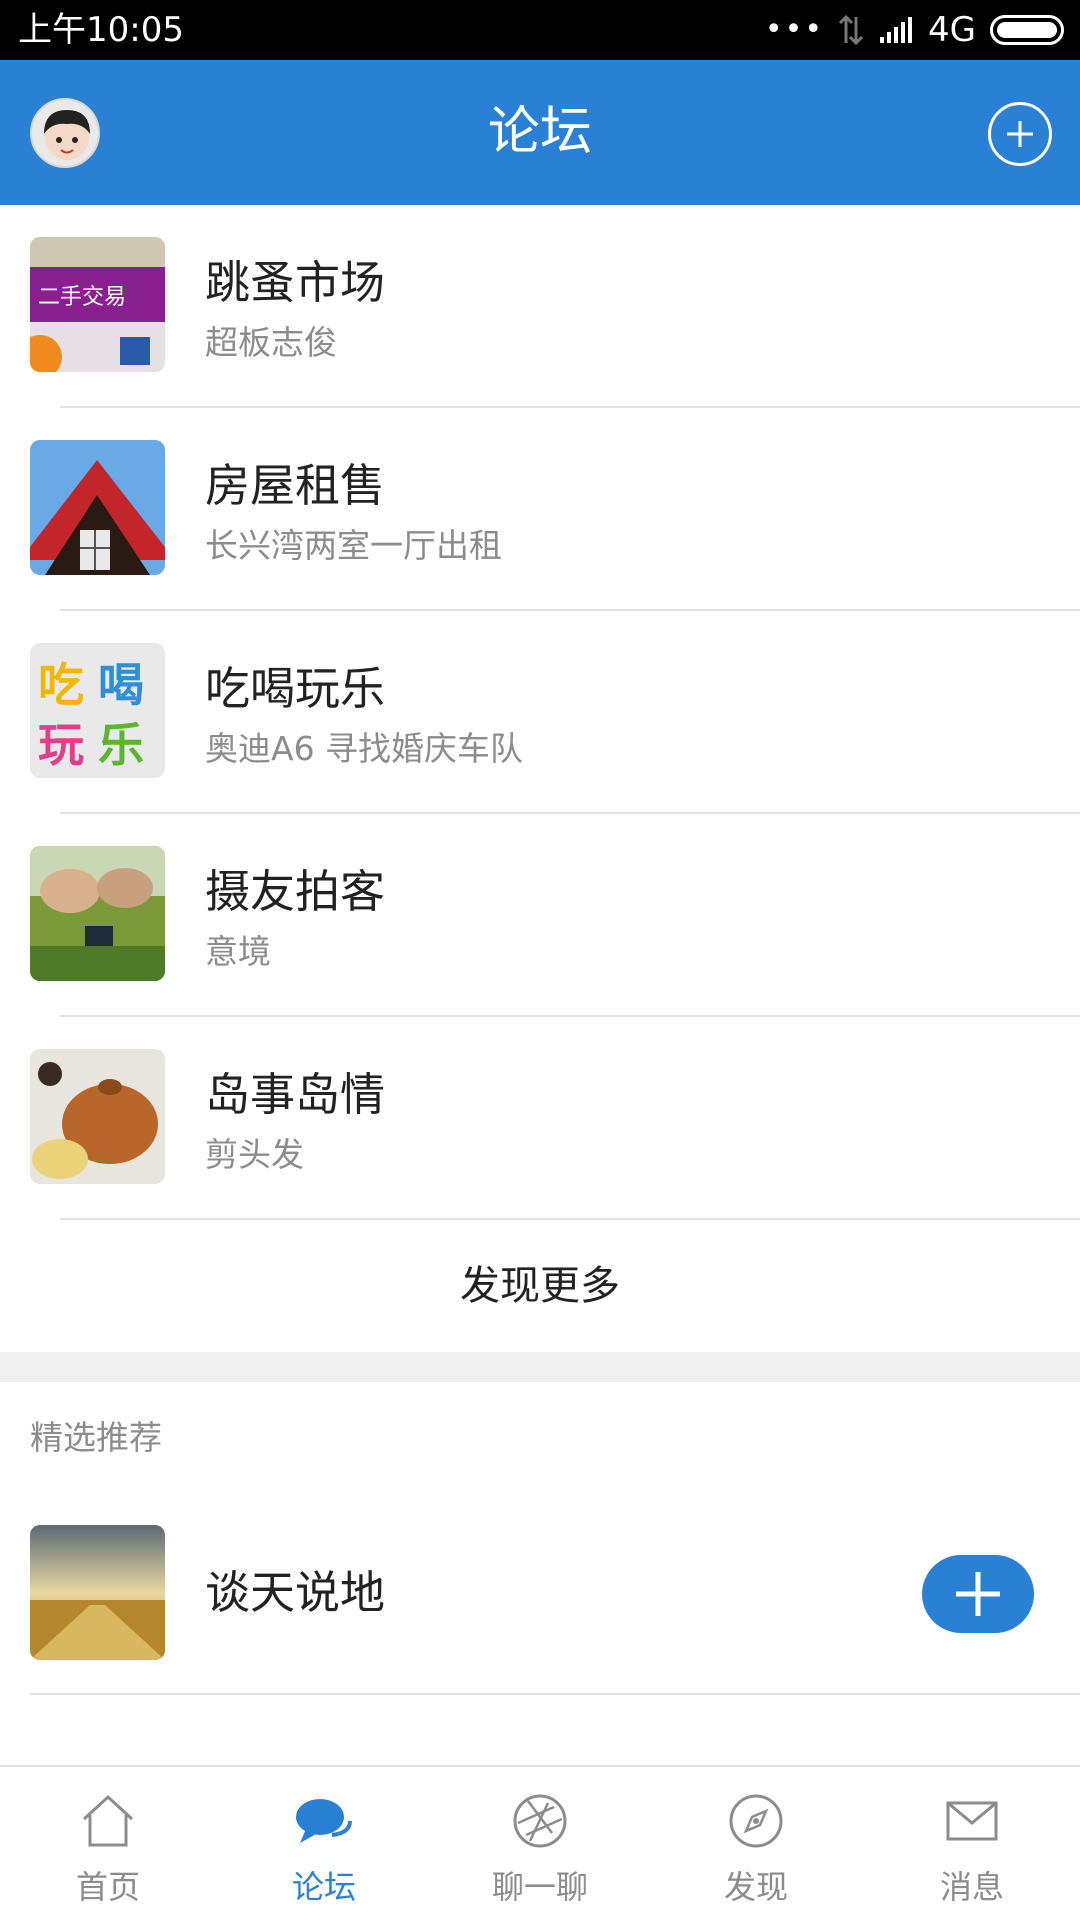 The height and width of the screenshot is (1920, 1080). What do you see at coordinates (1020, 134) in the screenshot?
I see `add-post-button` at bounding box center [1020, 134].